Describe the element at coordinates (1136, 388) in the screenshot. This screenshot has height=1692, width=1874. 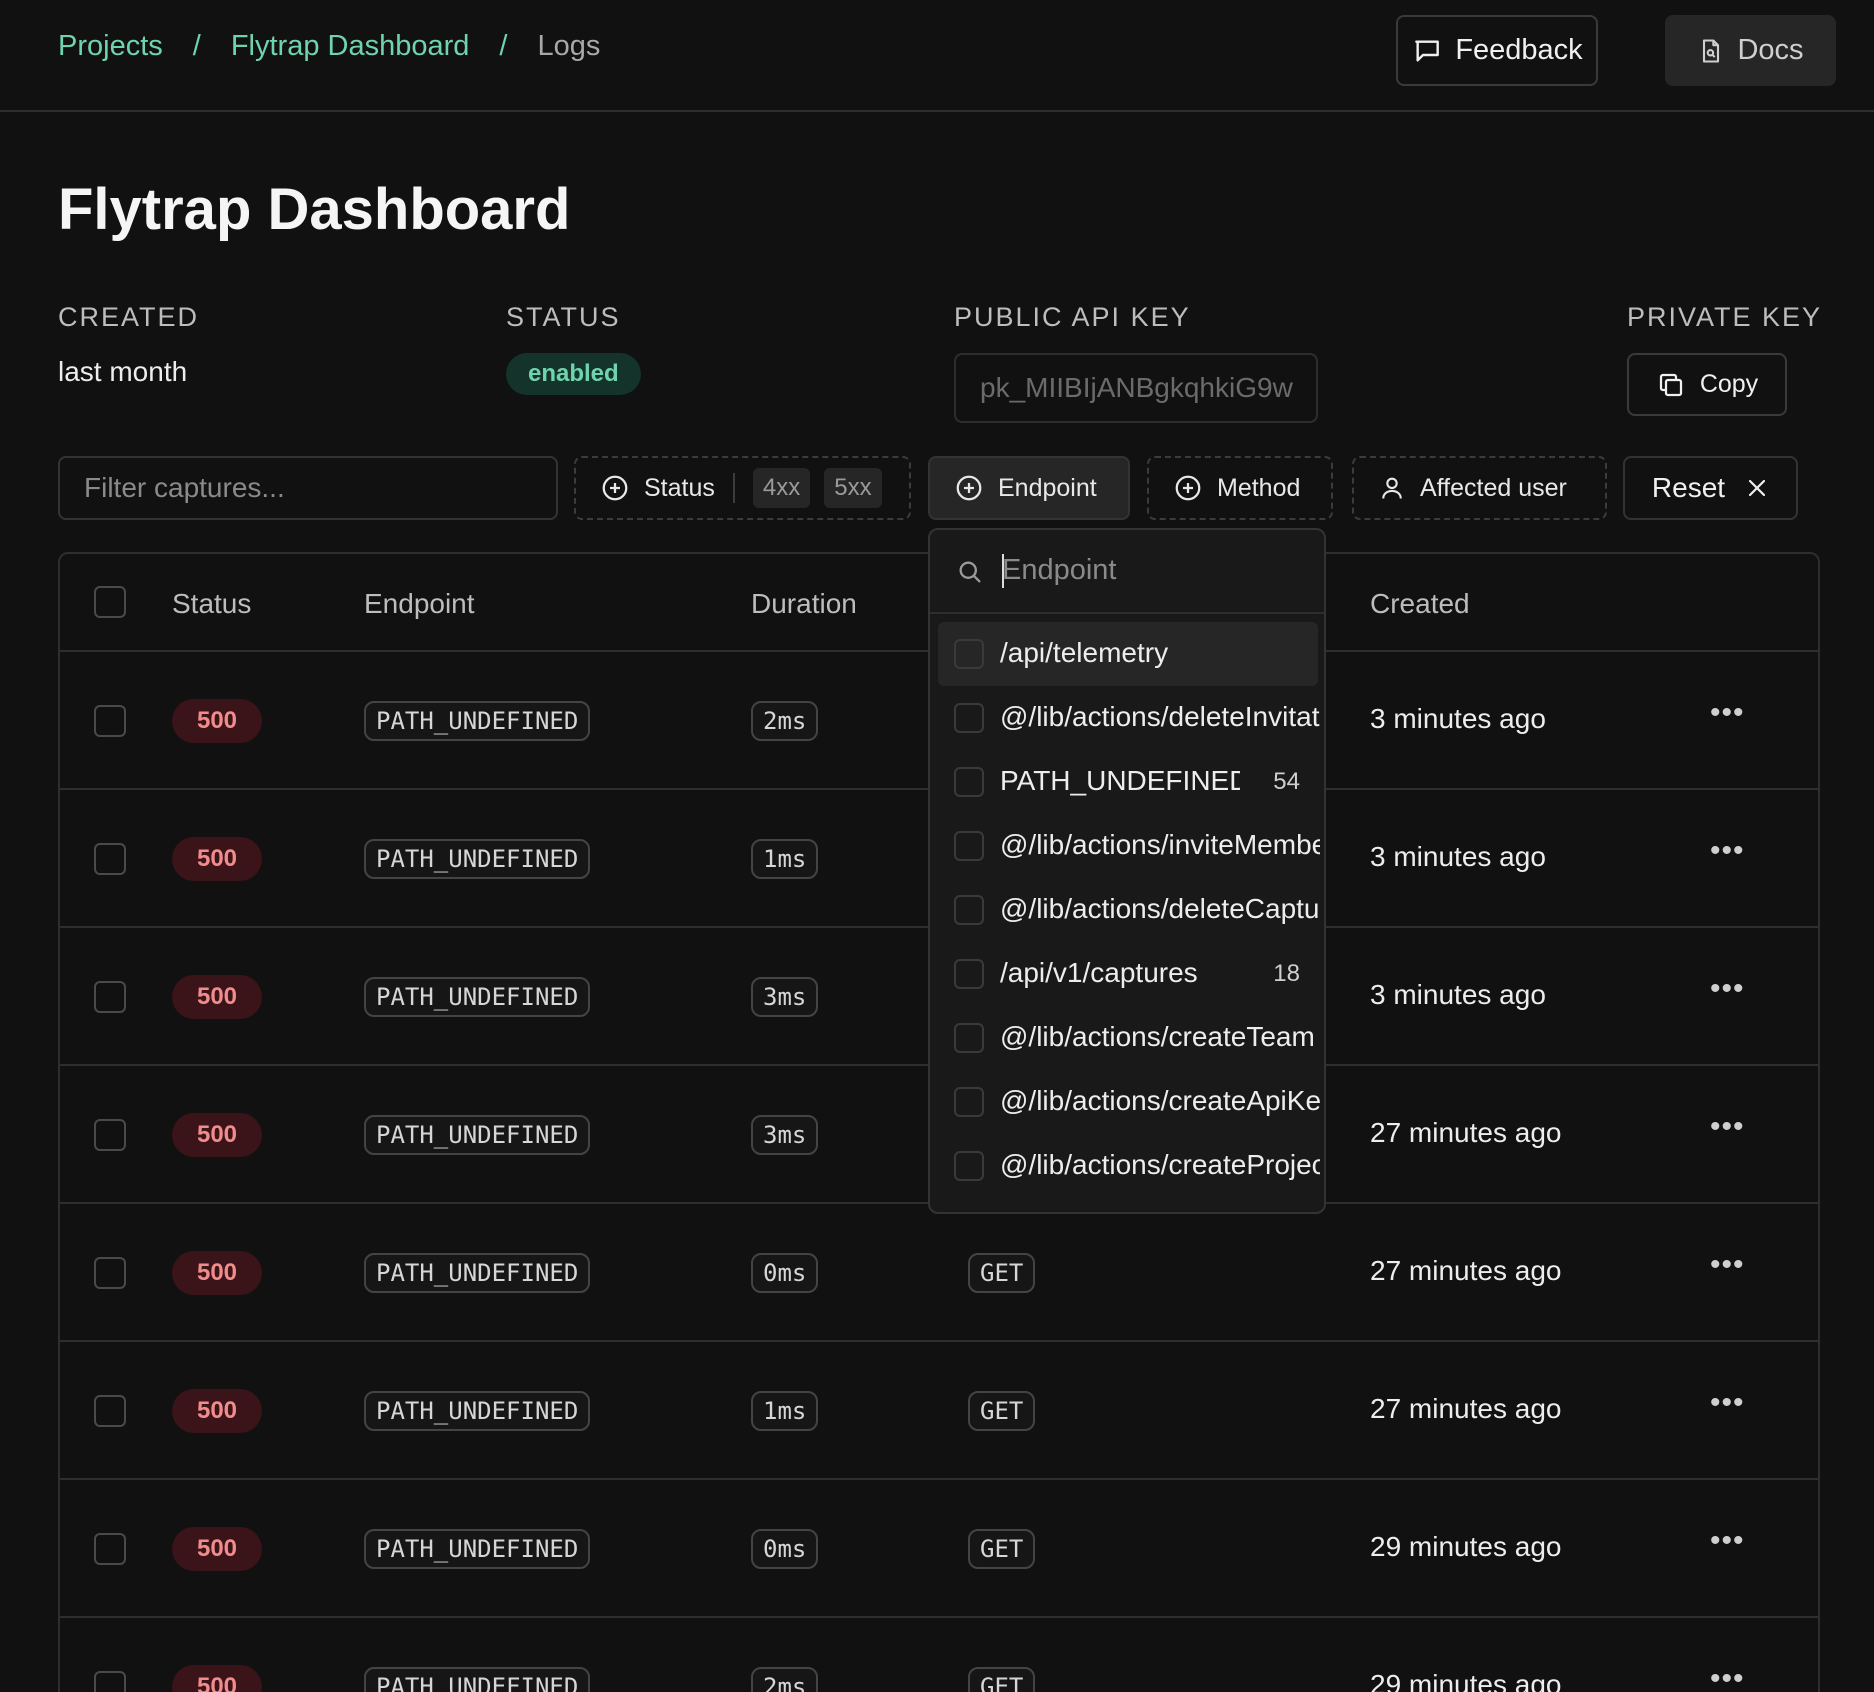
I see `public-key-field: pk_MIIBIjANBgkqhkiG9w` at that location.